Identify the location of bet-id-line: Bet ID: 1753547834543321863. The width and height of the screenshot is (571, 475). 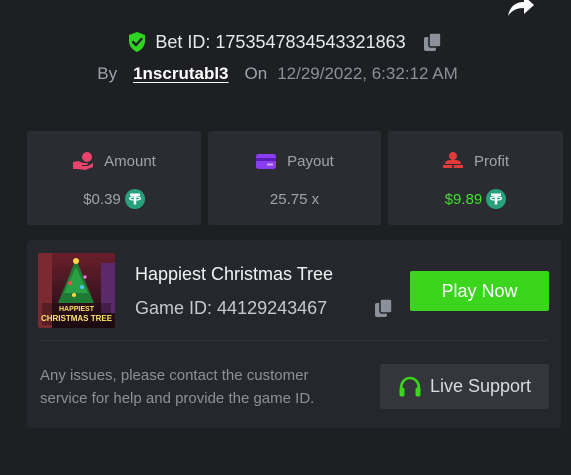
(285, 42).